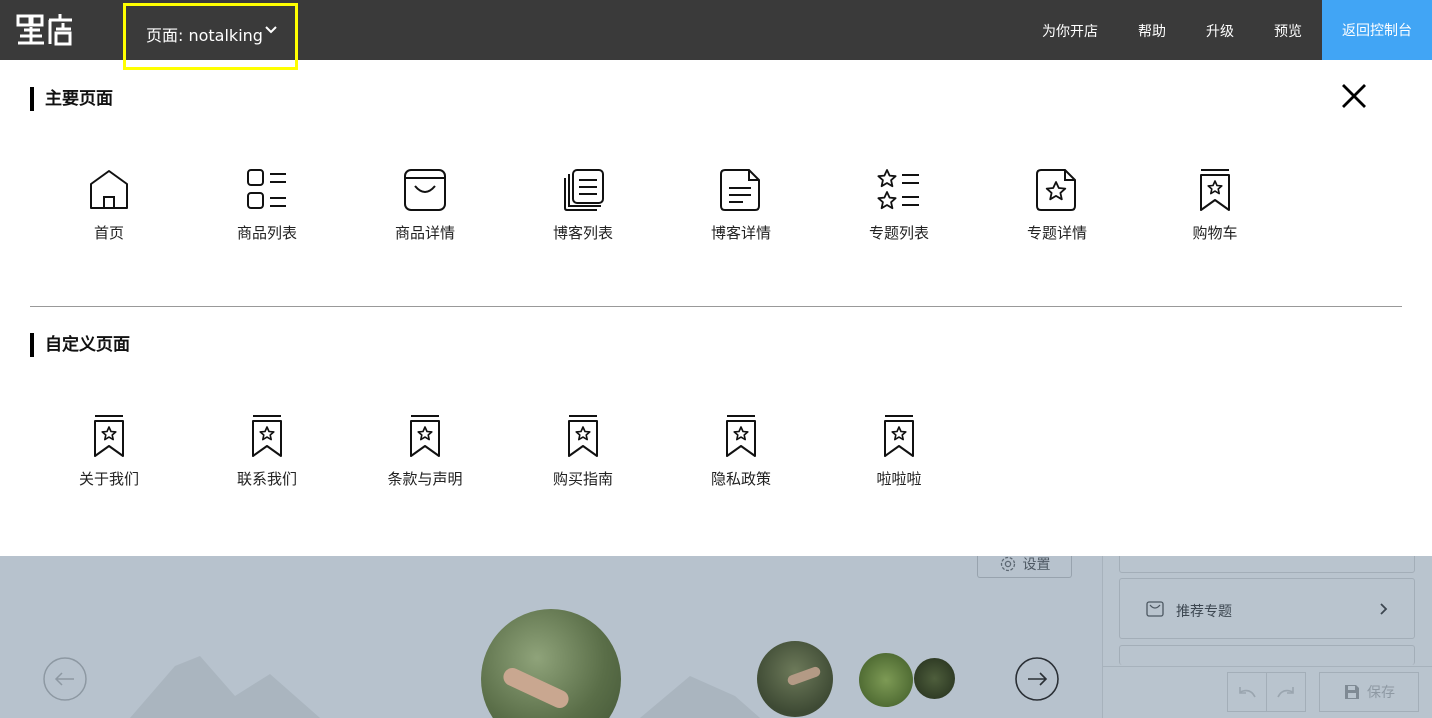  I want to click on page-tile-blog-list: 博客列表, so click(583, 205).